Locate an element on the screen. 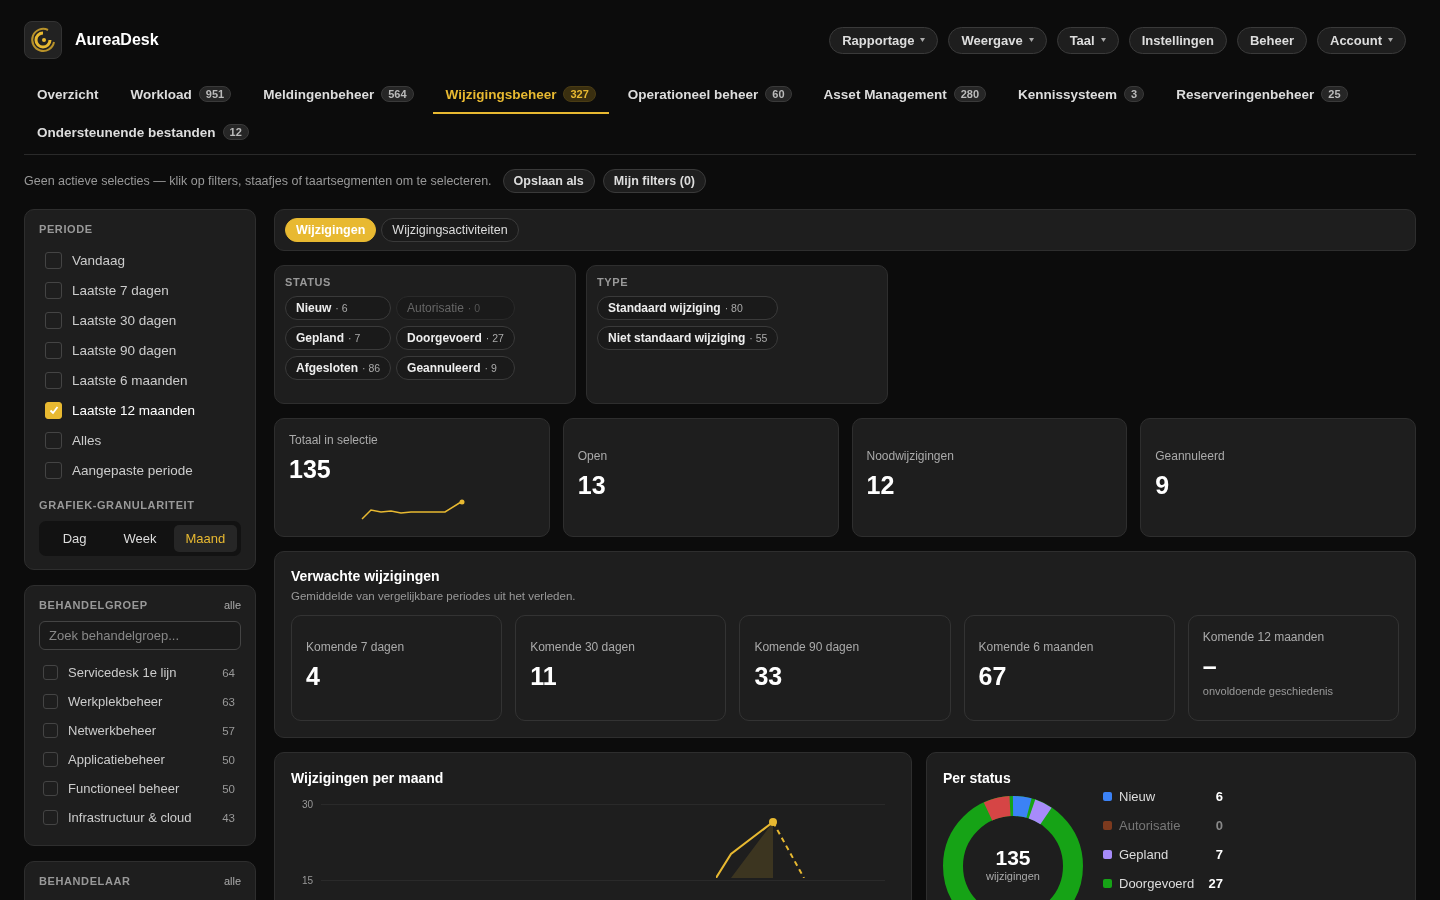 Image resolution: width=1440 pixels, height=900 pixels. module-tab: Ondersteunende bestanden 12 is located at coordinates (143, 133).